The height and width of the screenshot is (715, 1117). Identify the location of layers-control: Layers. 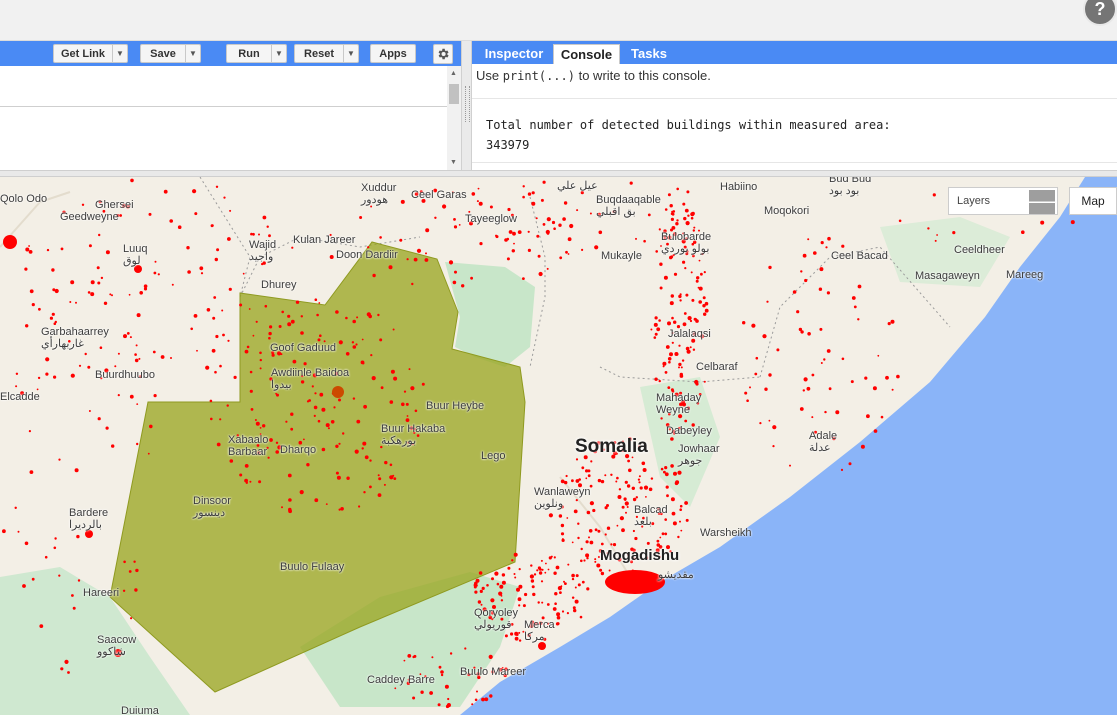
(1003, 201).